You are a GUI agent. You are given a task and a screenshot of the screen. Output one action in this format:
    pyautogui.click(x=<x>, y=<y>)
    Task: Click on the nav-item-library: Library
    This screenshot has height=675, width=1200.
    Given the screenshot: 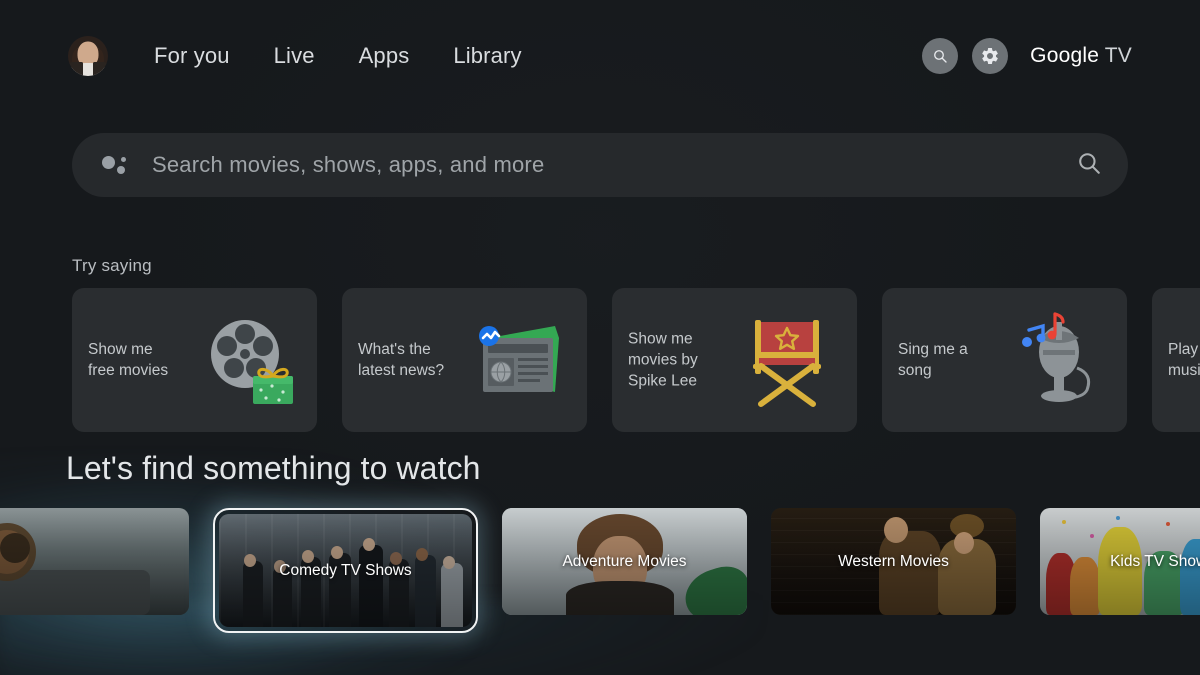 What is the action you would take?
    pyautogui.click(x=487, y=56)
    